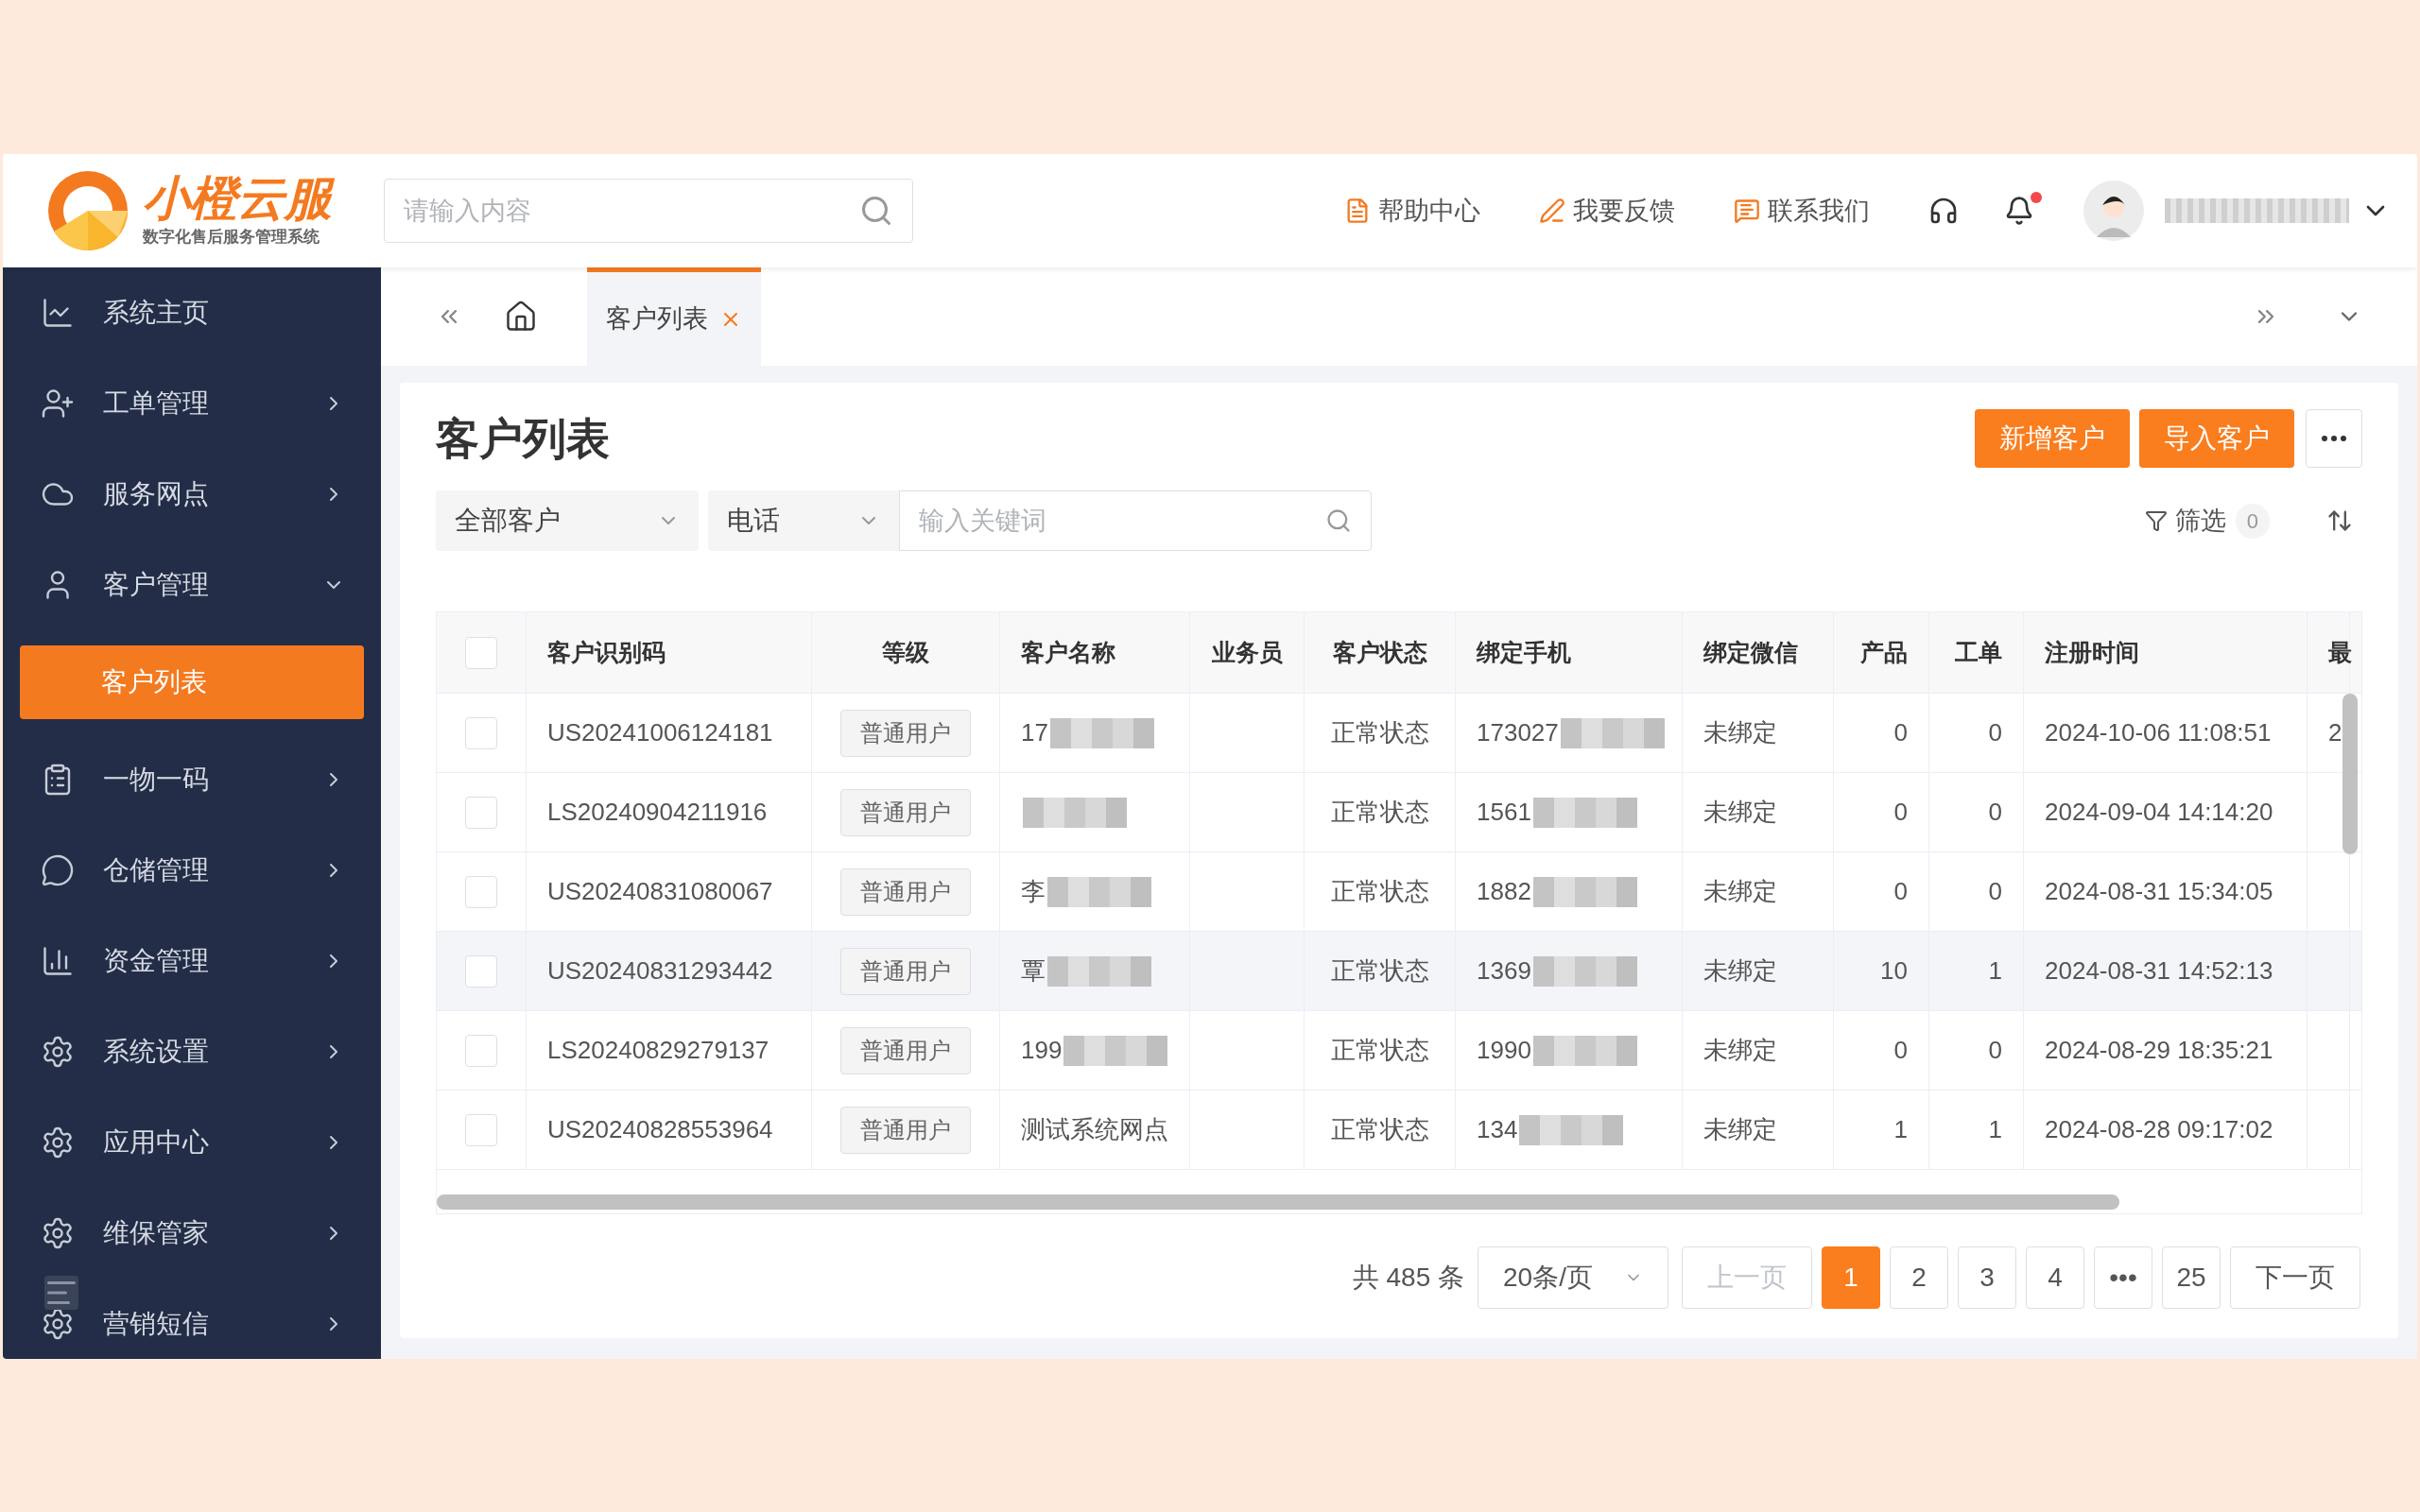  I want to click on collapse-icon, so click(61, 1293).